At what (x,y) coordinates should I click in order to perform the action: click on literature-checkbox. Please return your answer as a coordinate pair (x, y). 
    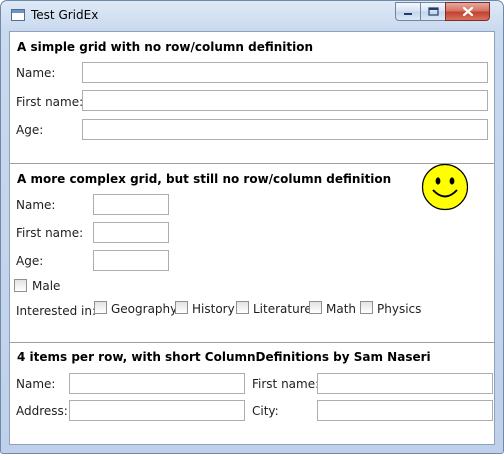
    Looking at the image, I should click on (242, 307).